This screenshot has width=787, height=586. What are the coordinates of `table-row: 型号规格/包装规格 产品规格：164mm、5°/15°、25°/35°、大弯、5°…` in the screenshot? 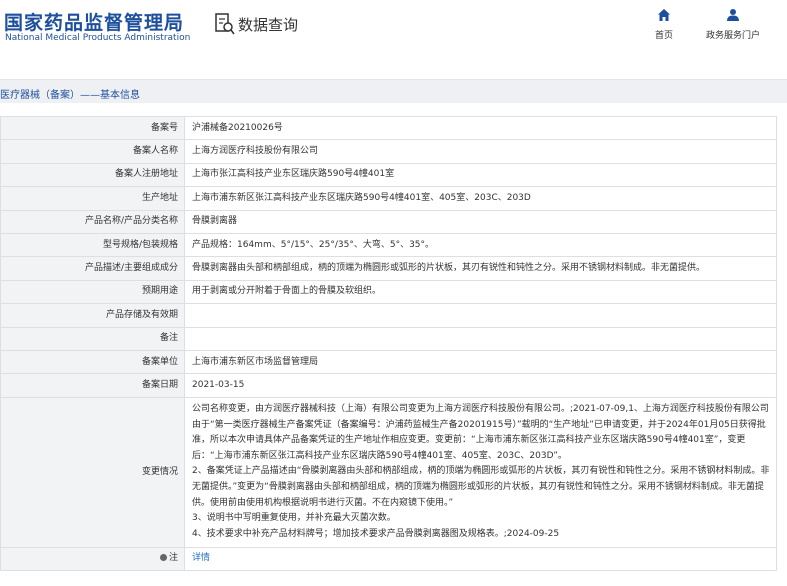 It's located at (388, 245).